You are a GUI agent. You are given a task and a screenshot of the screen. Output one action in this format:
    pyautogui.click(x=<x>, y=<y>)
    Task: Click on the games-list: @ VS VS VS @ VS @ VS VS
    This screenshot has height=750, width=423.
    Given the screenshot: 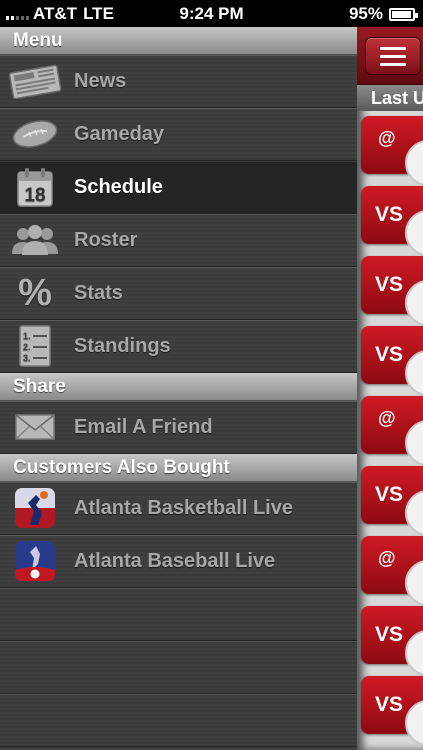 What is the action you would take?
    pyautogui.click(x=390, y=428)
    